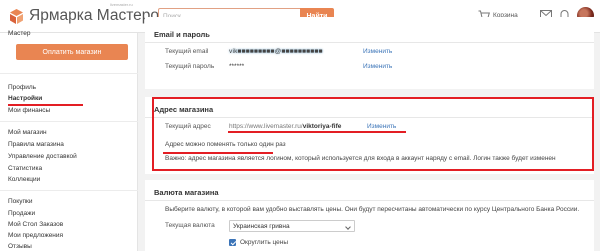 This screenshot has width=600, height=251. Describe the element at coordinates (27, 132) in the screenshot. I see `sidebar-item-my-shop: Мой магазин` at that location.